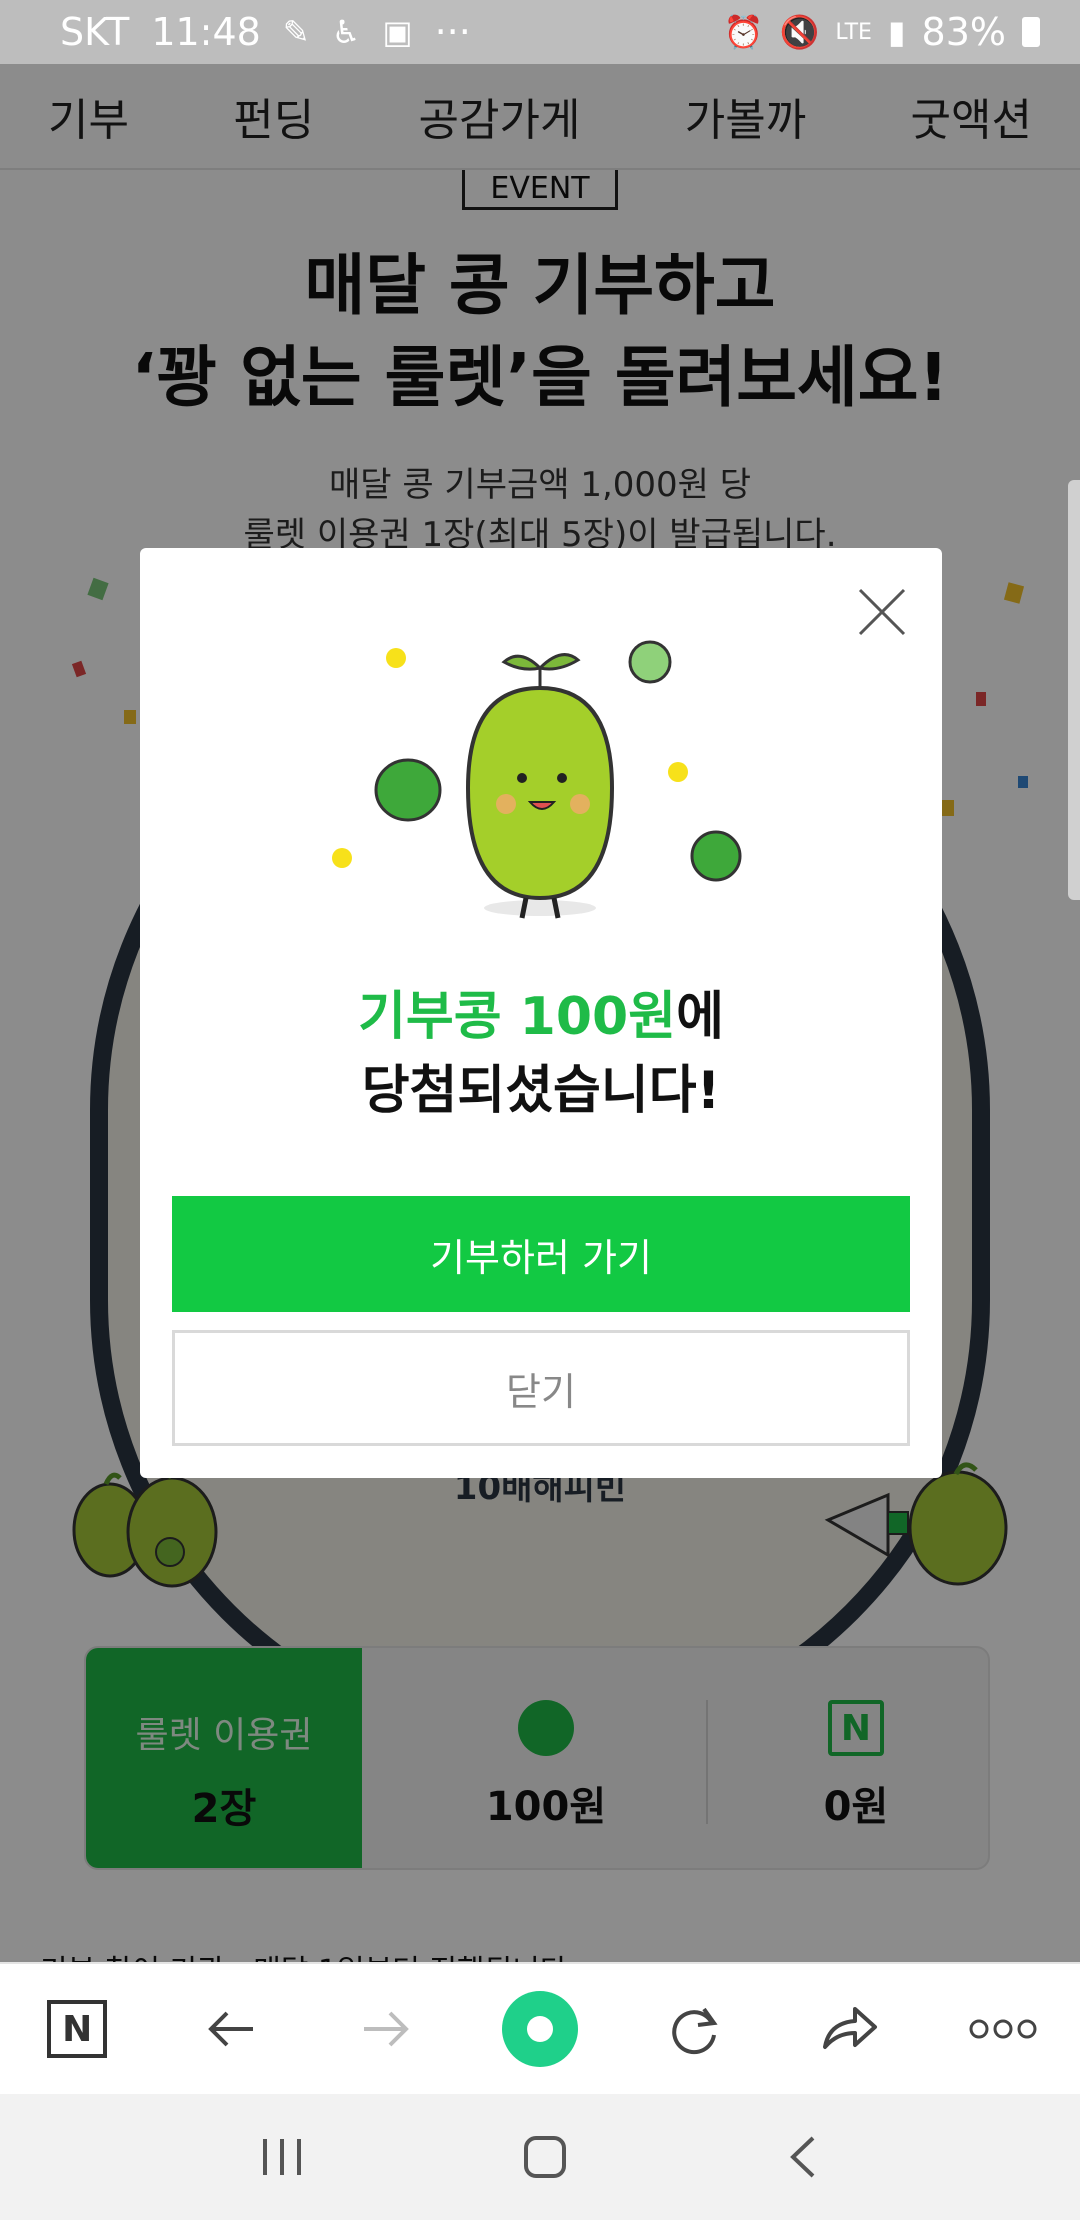 The width and height of the screenshot is (1080, 2220). Describe the element at coordinates (1074, 690) in the screenshot. I see `scrollbar-handle` at that location.